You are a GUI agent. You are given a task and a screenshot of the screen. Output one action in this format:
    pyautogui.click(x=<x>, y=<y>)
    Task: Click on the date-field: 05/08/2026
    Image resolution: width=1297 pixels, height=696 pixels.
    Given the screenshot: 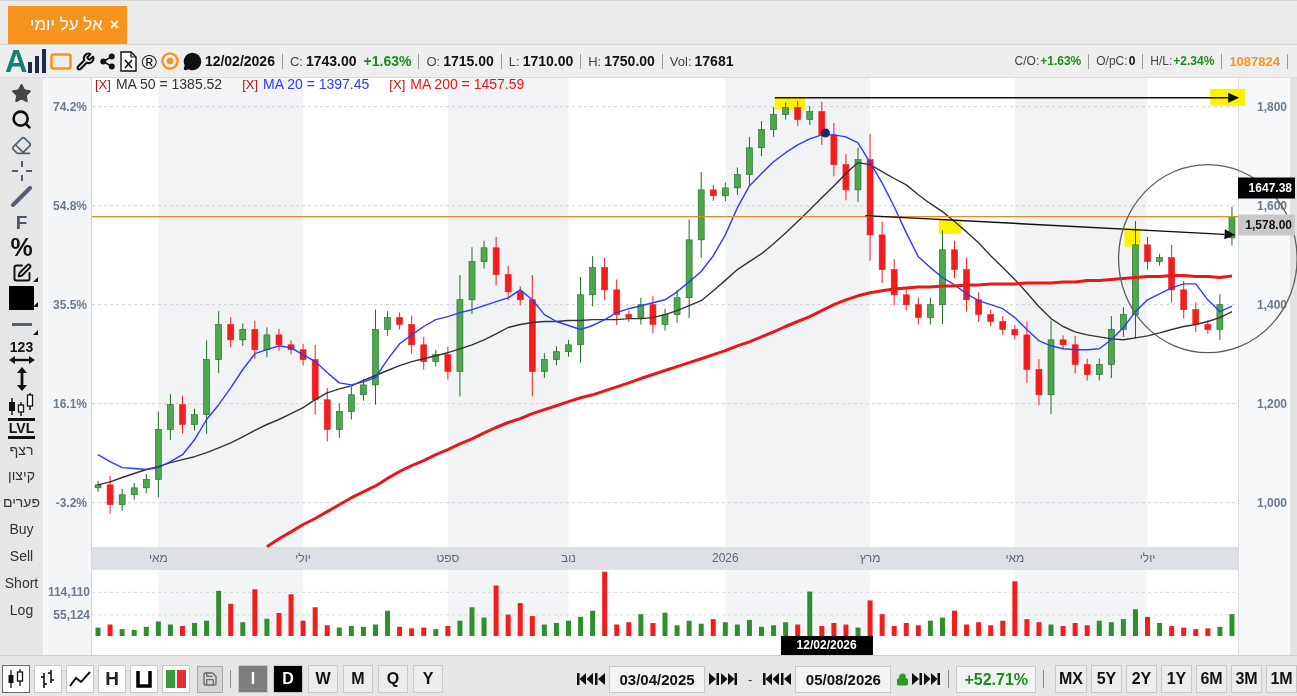 What is the action you would take?
    pyautogui.click(x=843, y=679)
    